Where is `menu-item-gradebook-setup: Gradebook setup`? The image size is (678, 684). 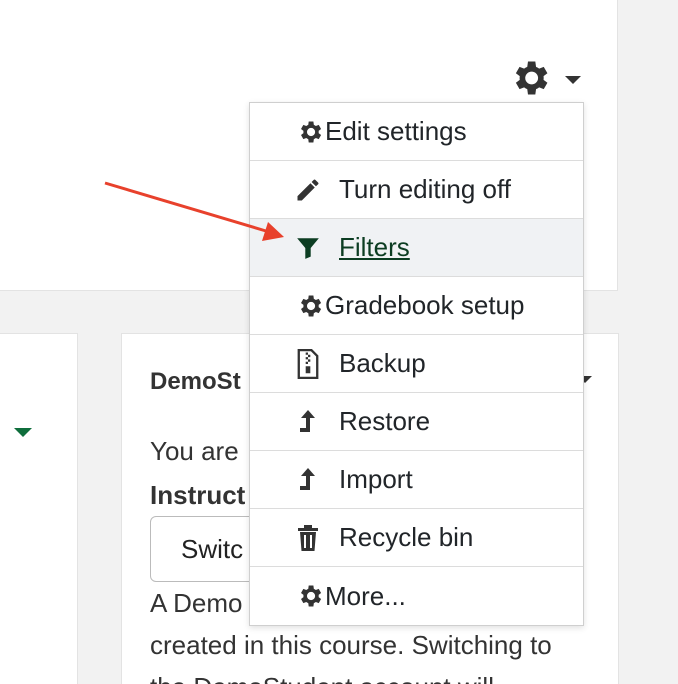 menu-item-gradebook-setup: Gradebook setup is located at coordinates (416, 306).